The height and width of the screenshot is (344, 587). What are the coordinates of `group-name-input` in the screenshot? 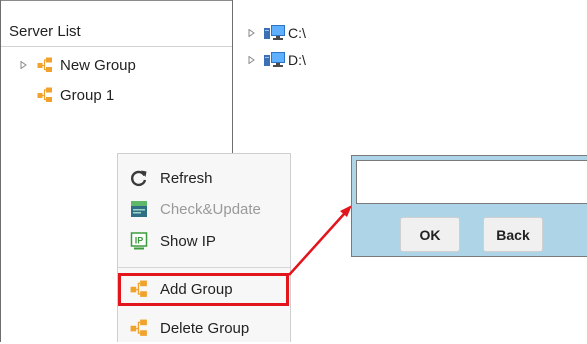 It's located at (471, 182).